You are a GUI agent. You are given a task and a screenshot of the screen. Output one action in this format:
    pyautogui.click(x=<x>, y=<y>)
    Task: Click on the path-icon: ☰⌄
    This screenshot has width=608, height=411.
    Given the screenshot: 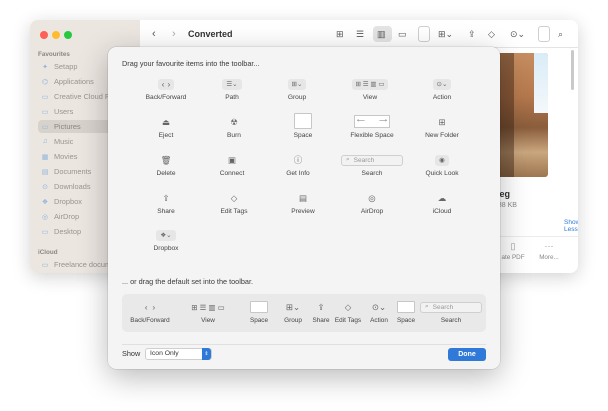 What is the action you would take?
    pyautogui.click(x=232, y=84)
    